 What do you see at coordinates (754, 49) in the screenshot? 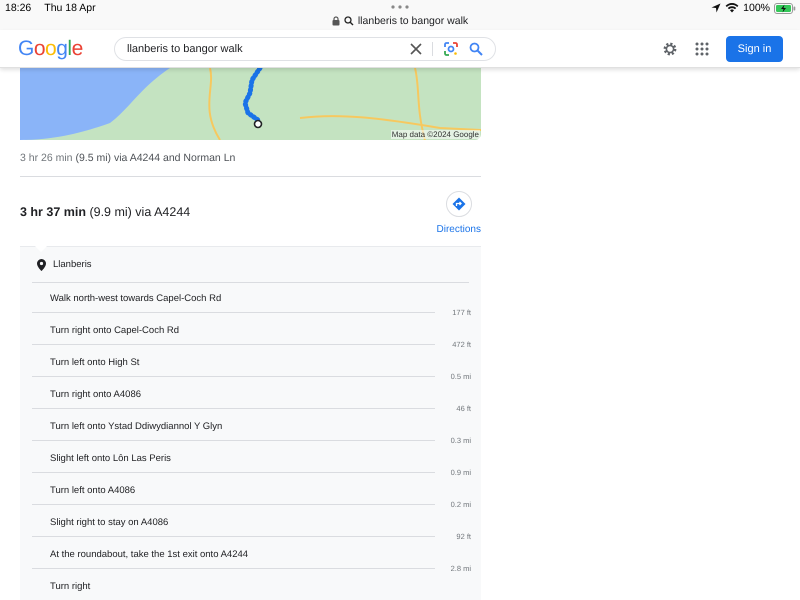
I see `sign-in-button: Sign in` at bounding box center [754, 49].